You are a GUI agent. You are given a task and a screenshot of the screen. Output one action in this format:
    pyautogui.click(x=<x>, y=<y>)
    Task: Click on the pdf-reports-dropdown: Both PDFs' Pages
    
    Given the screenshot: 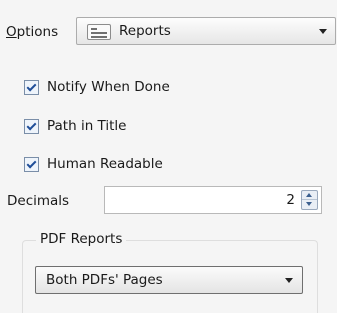 What is the action you would take?
    pyautogui.click(x=169, y=280)
    